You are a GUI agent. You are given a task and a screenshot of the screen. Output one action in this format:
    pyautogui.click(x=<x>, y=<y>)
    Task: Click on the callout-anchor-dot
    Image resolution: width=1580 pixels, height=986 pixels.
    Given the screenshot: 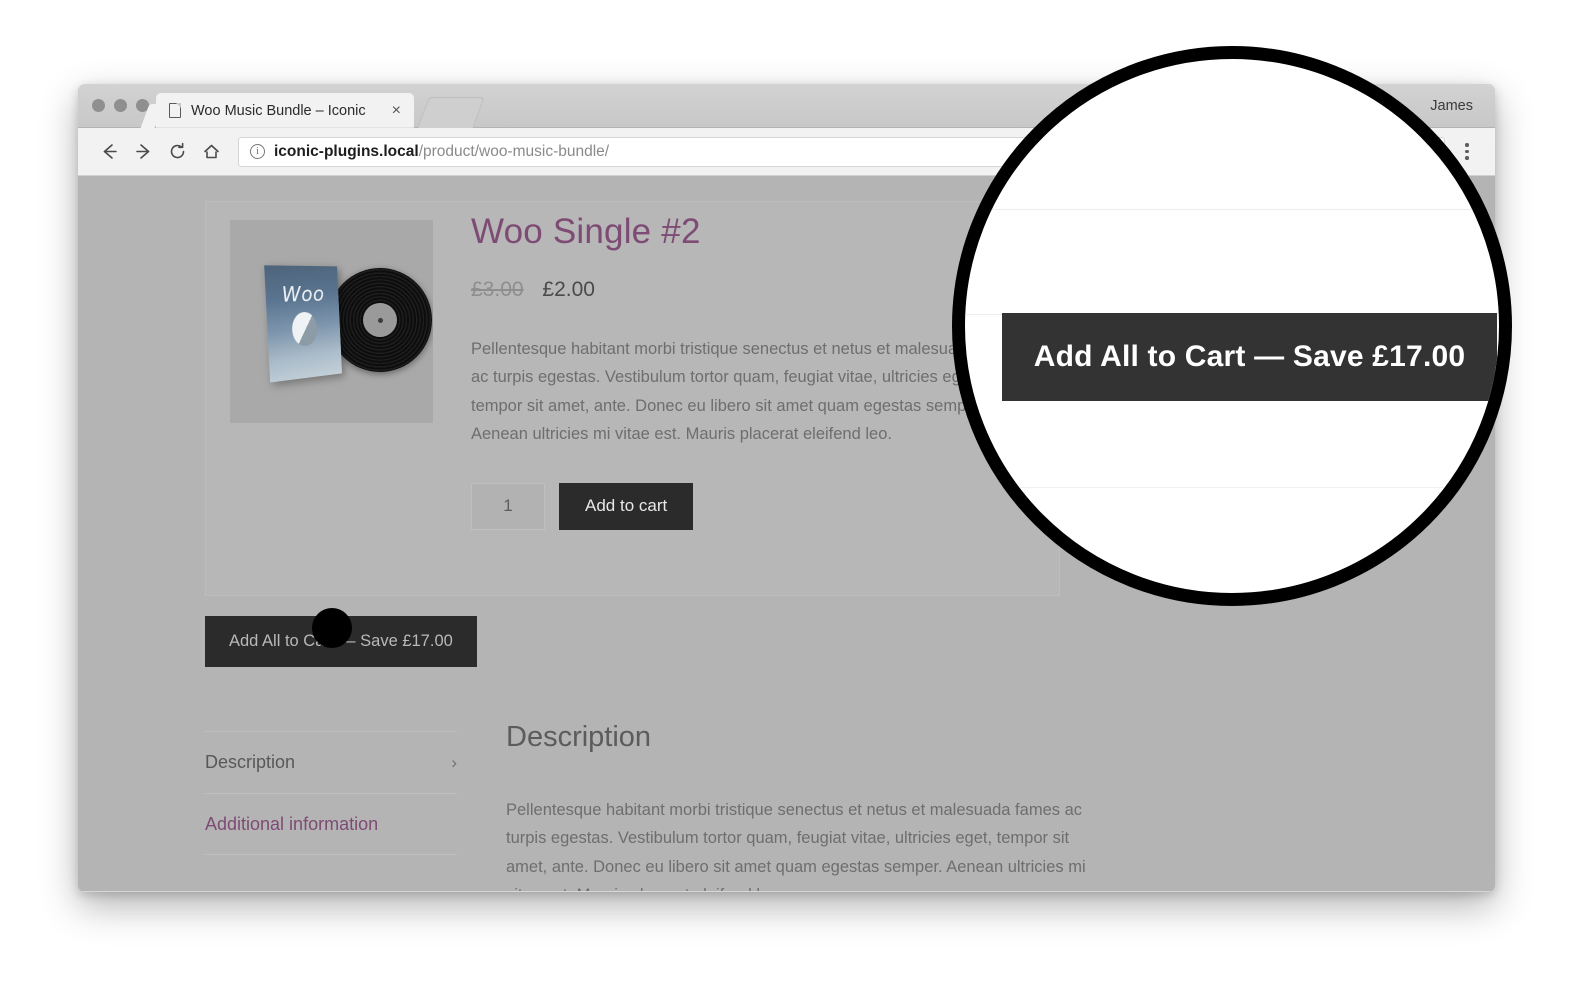 What is the action you would take?
    pyautogui.click(x=332, y=628)
    